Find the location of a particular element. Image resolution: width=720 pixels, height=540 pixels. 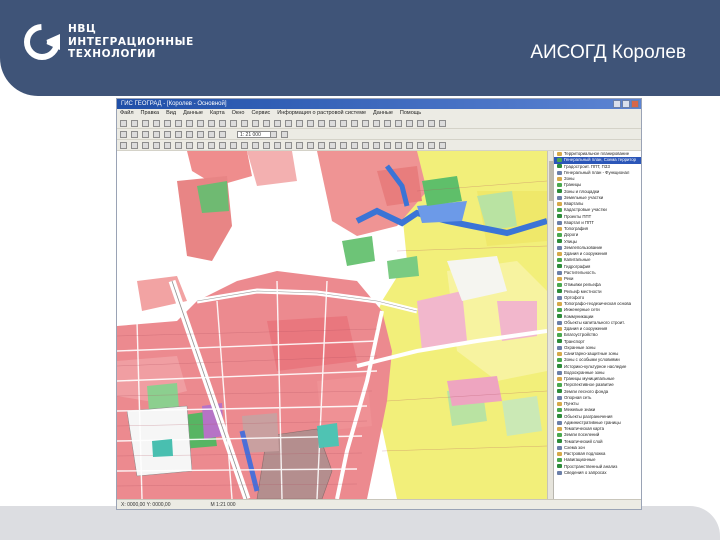

menu-item-2: Вид is located at coordinates (171, 113).